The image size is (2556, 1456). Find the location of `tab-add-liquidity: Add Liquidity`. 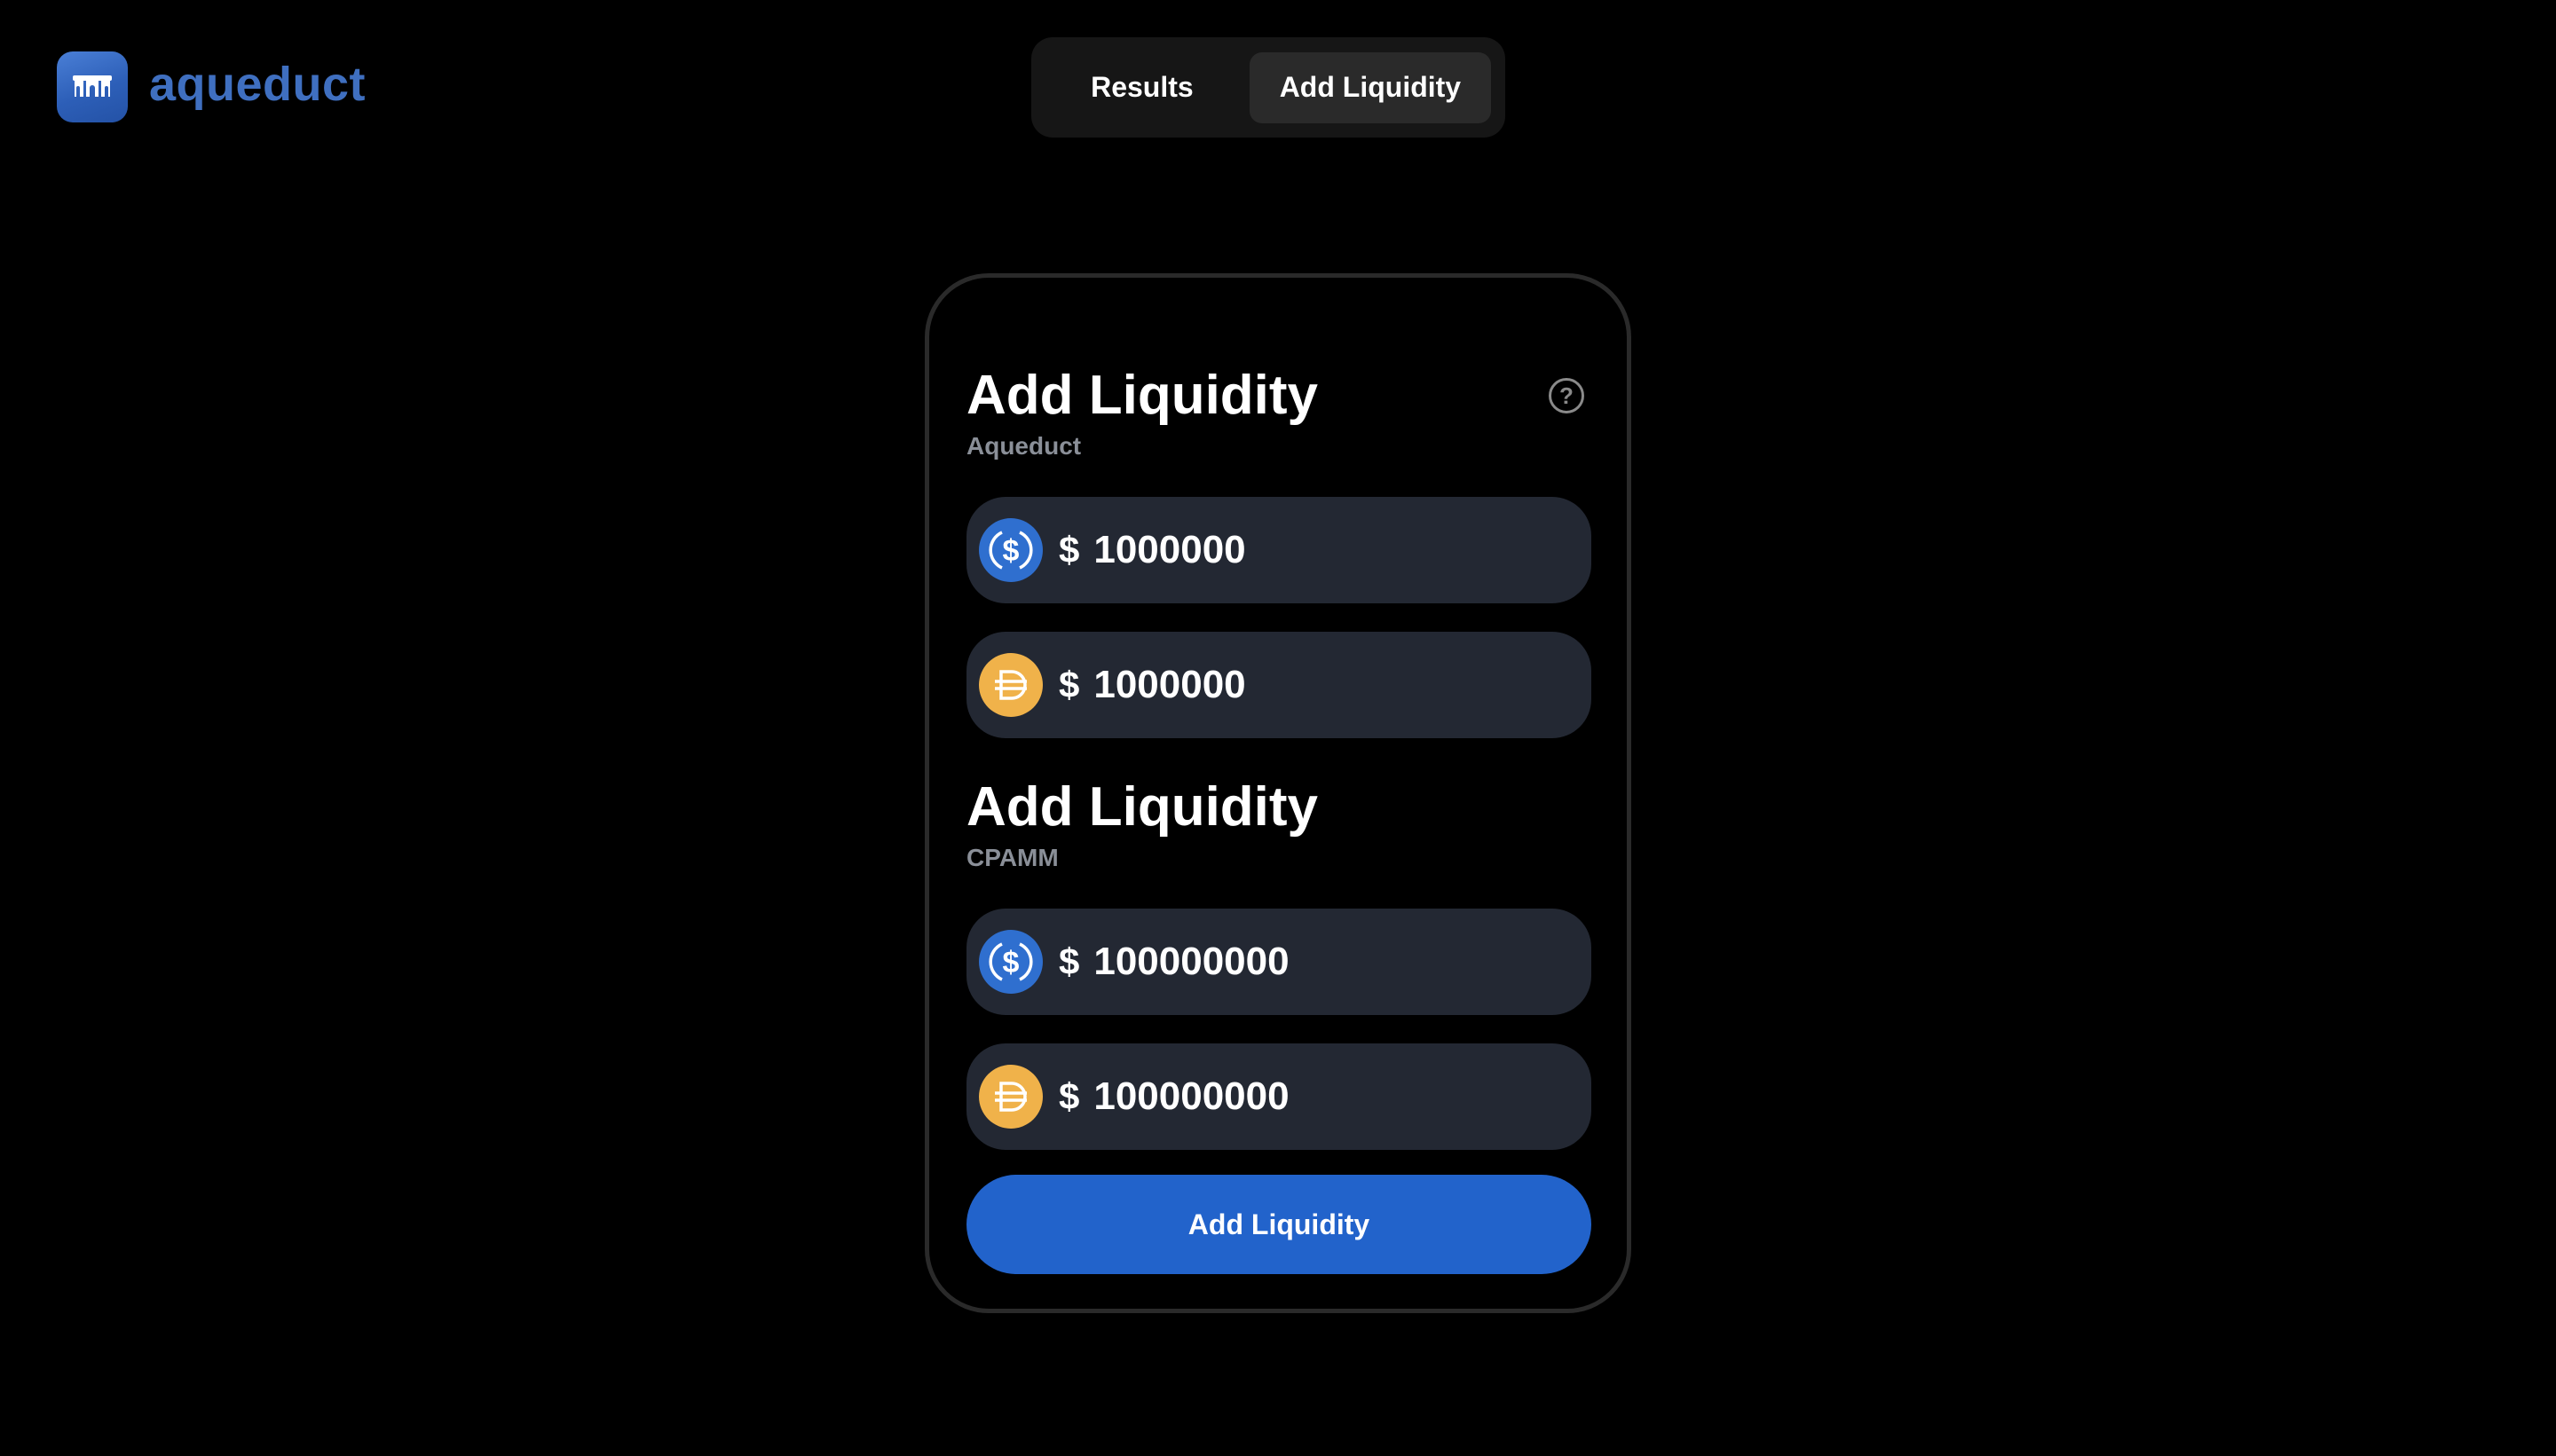

tab-add-liquidity: Add Liquidity is located at coordinates (1370, 87).